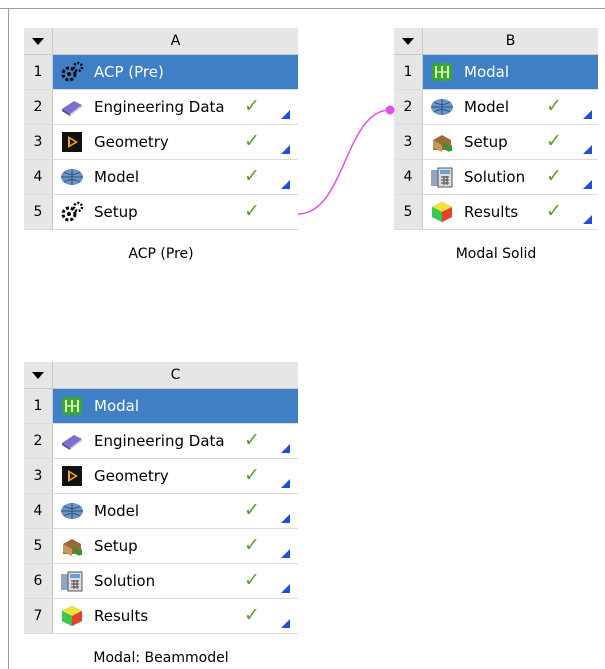 Image resolution: width=605 pixels, height=669 pixels. I want to click on row-number: 2, so click(38, 441).